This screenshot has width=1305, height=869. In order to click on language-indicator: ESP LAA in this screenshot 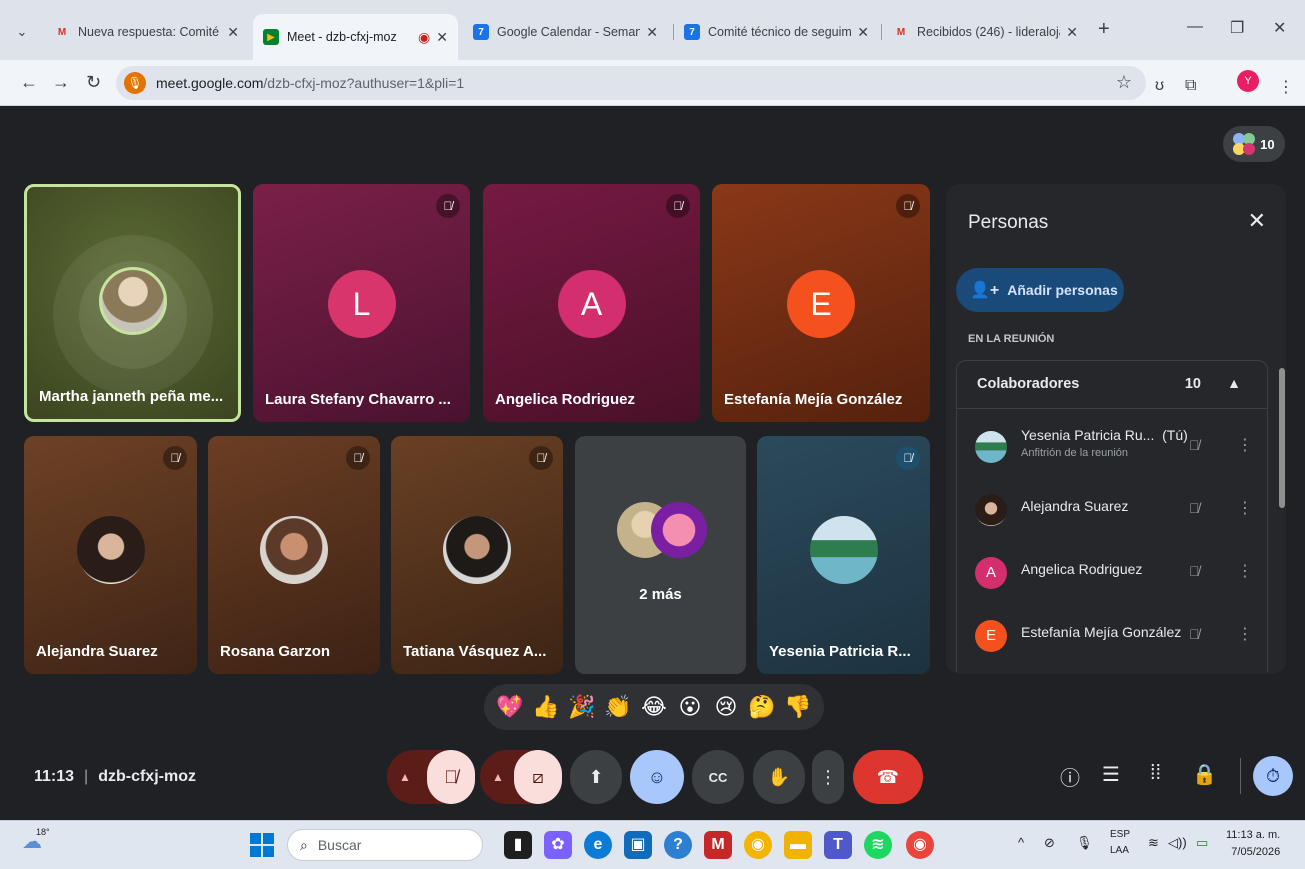, I will do `click(1120, 843)`.